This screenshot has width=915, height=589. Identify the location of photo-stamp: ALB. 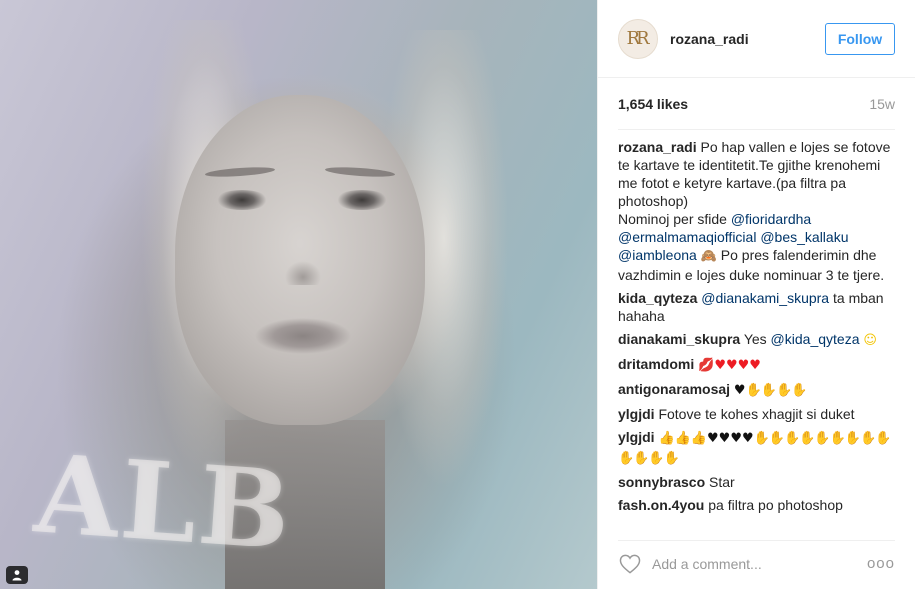
(163, 503).